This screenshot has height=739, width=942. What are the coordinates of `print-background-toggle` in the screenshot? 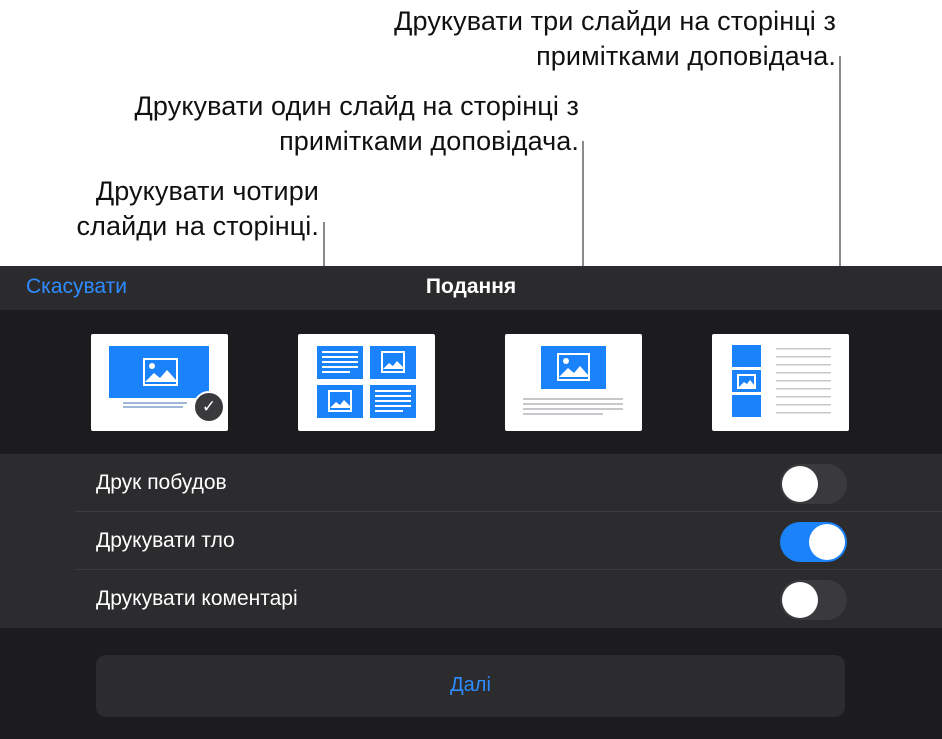 It's located at (813, 542).